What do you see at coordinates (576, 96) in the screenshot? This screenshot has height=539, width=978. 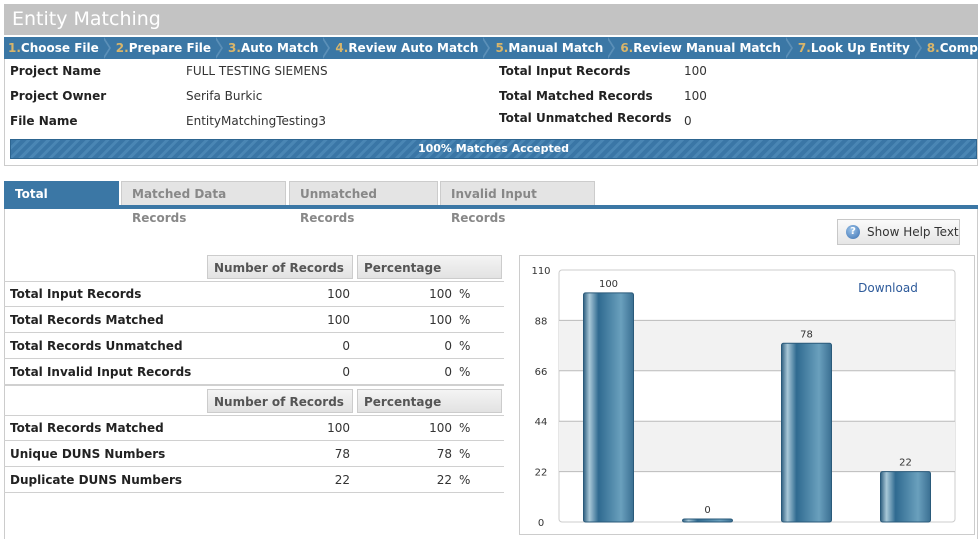 I see `total-matched-label: Total Matched Records` at bounding box center [576, 96].